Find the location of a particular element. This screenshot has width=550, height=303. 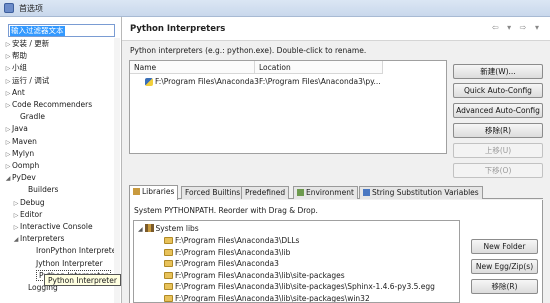

sidebar-item-label: Ant is located at coordinates (18, 92).